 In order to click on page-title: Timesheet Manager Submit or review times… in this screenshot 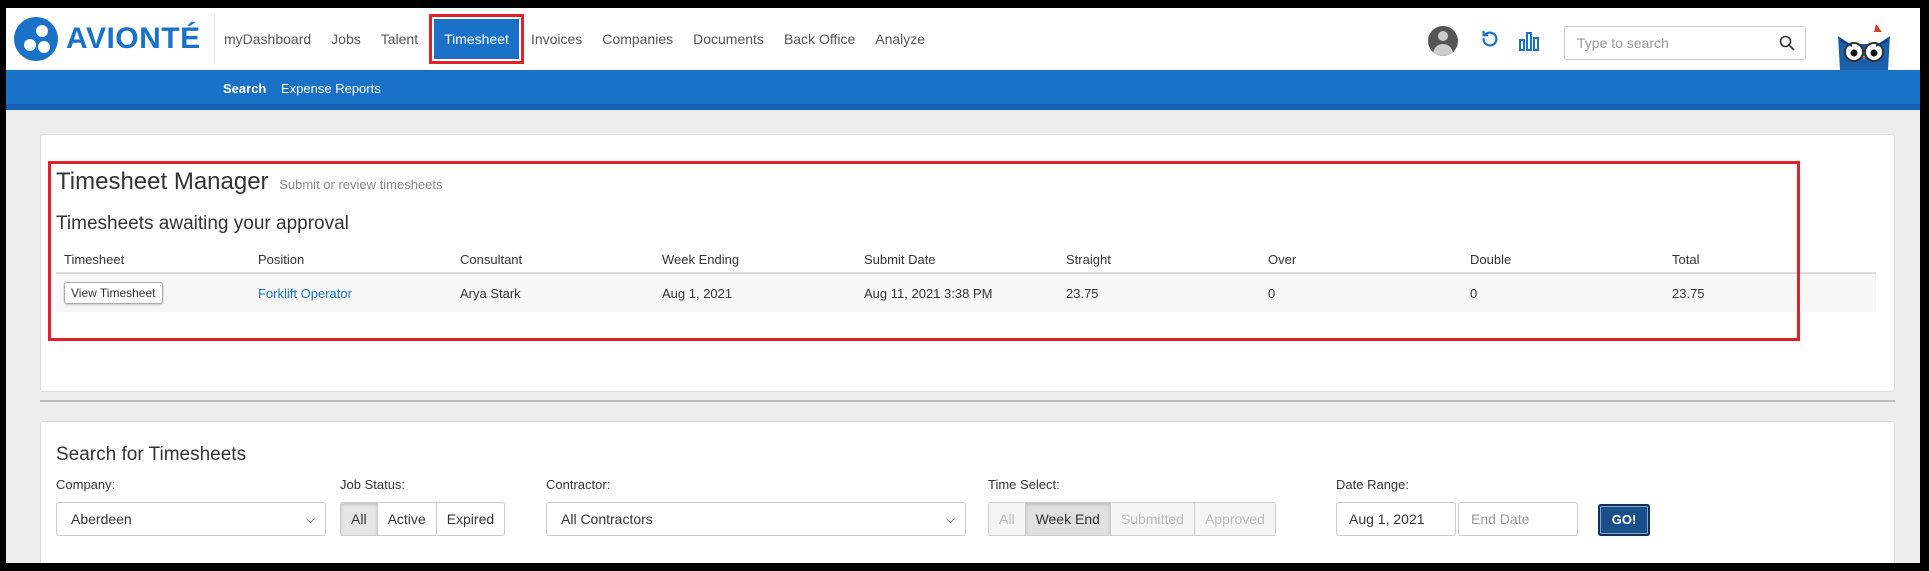, I will do `click(249, 182)`.